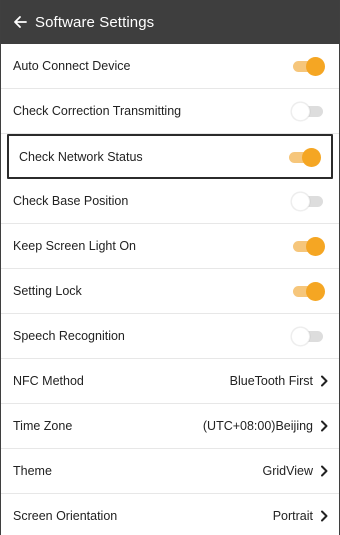 This screenshot has height=535, width=340. What do you see at coordinates (48, 381) in the screenshot?
I see `setting-label: NFC Method` at bounding box center [48, 381].